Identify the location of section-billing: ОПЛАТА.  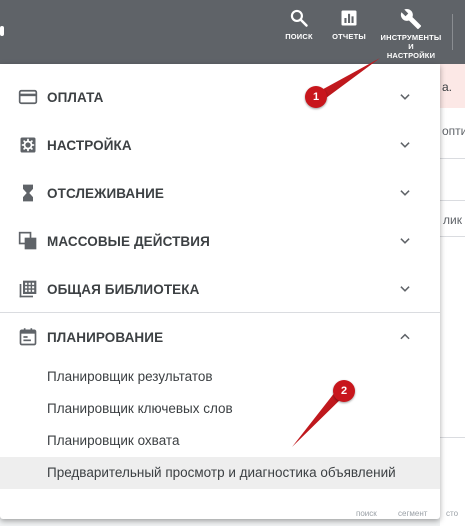
(220, 97).